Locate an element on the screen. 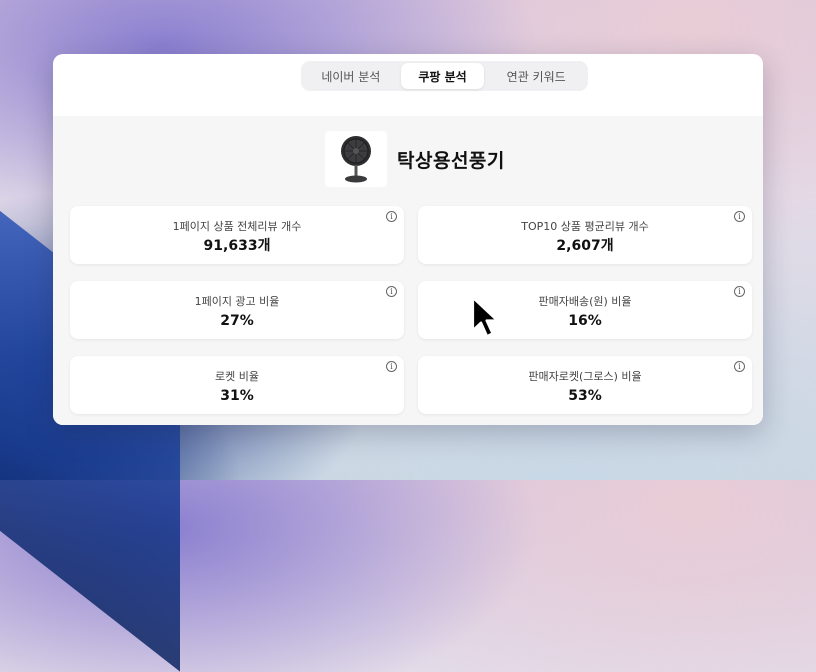 The image size is (816, 672). product-thumbnail is located at coordinates (356, 159).